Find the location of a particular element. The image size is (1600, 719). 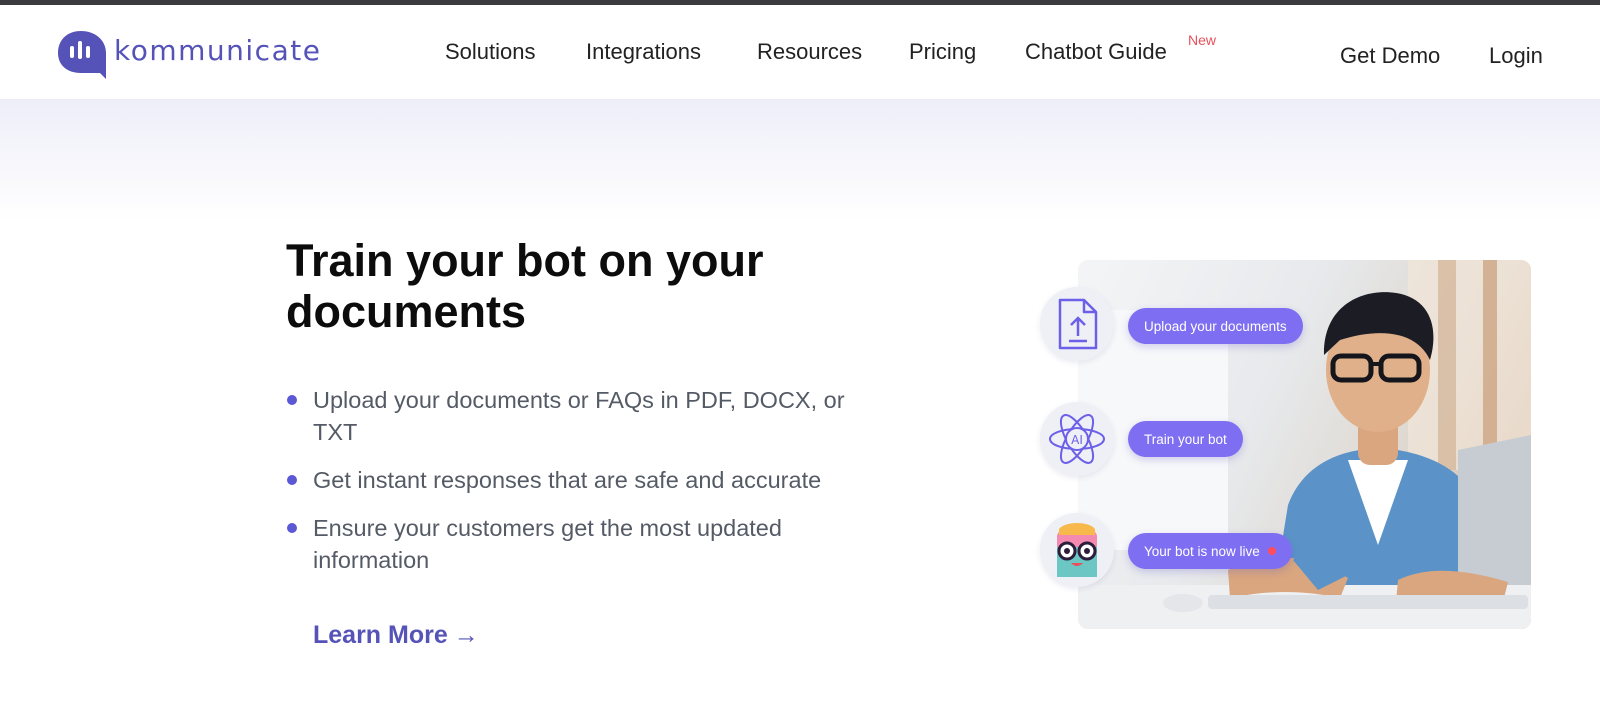

bot-avatar-icon is located at coordinates (1077, 550).